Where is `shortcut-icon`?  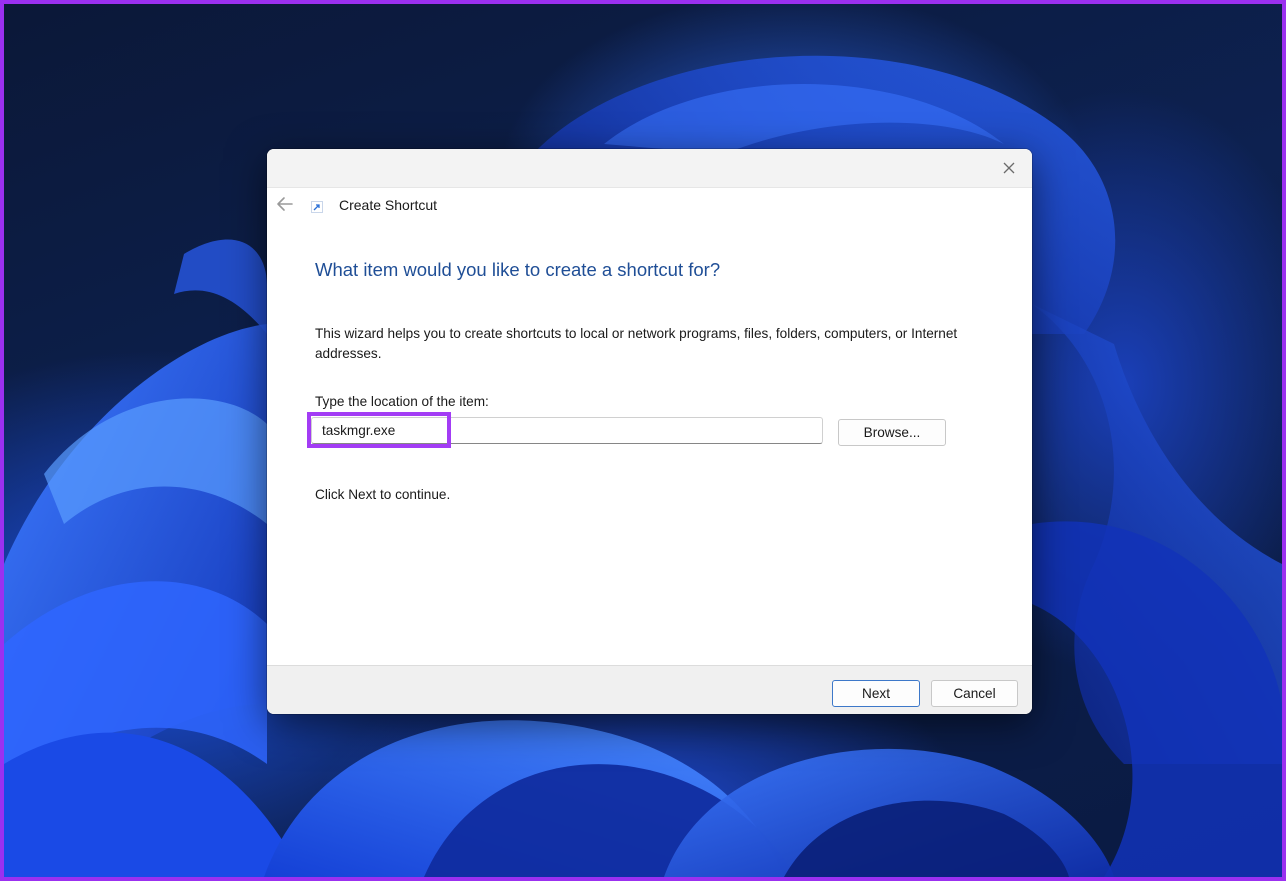 shortcut-icon is located at coordinates (317, 207).